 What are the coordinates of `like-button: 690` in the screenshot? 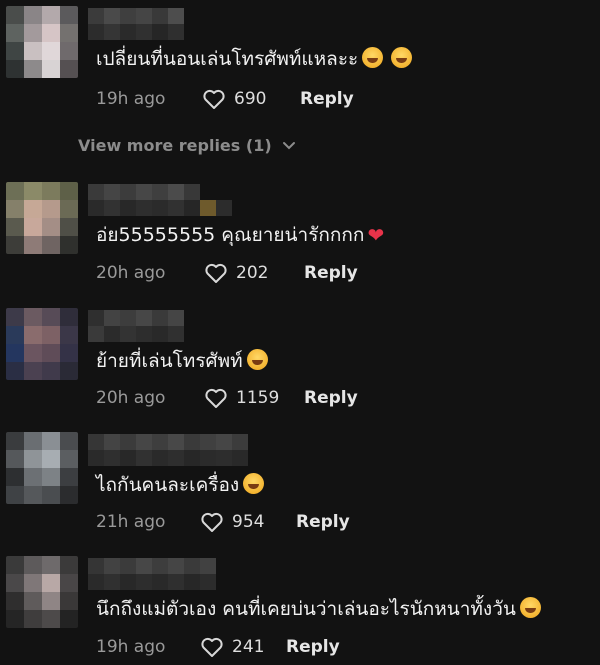 It's located at (251, 99).